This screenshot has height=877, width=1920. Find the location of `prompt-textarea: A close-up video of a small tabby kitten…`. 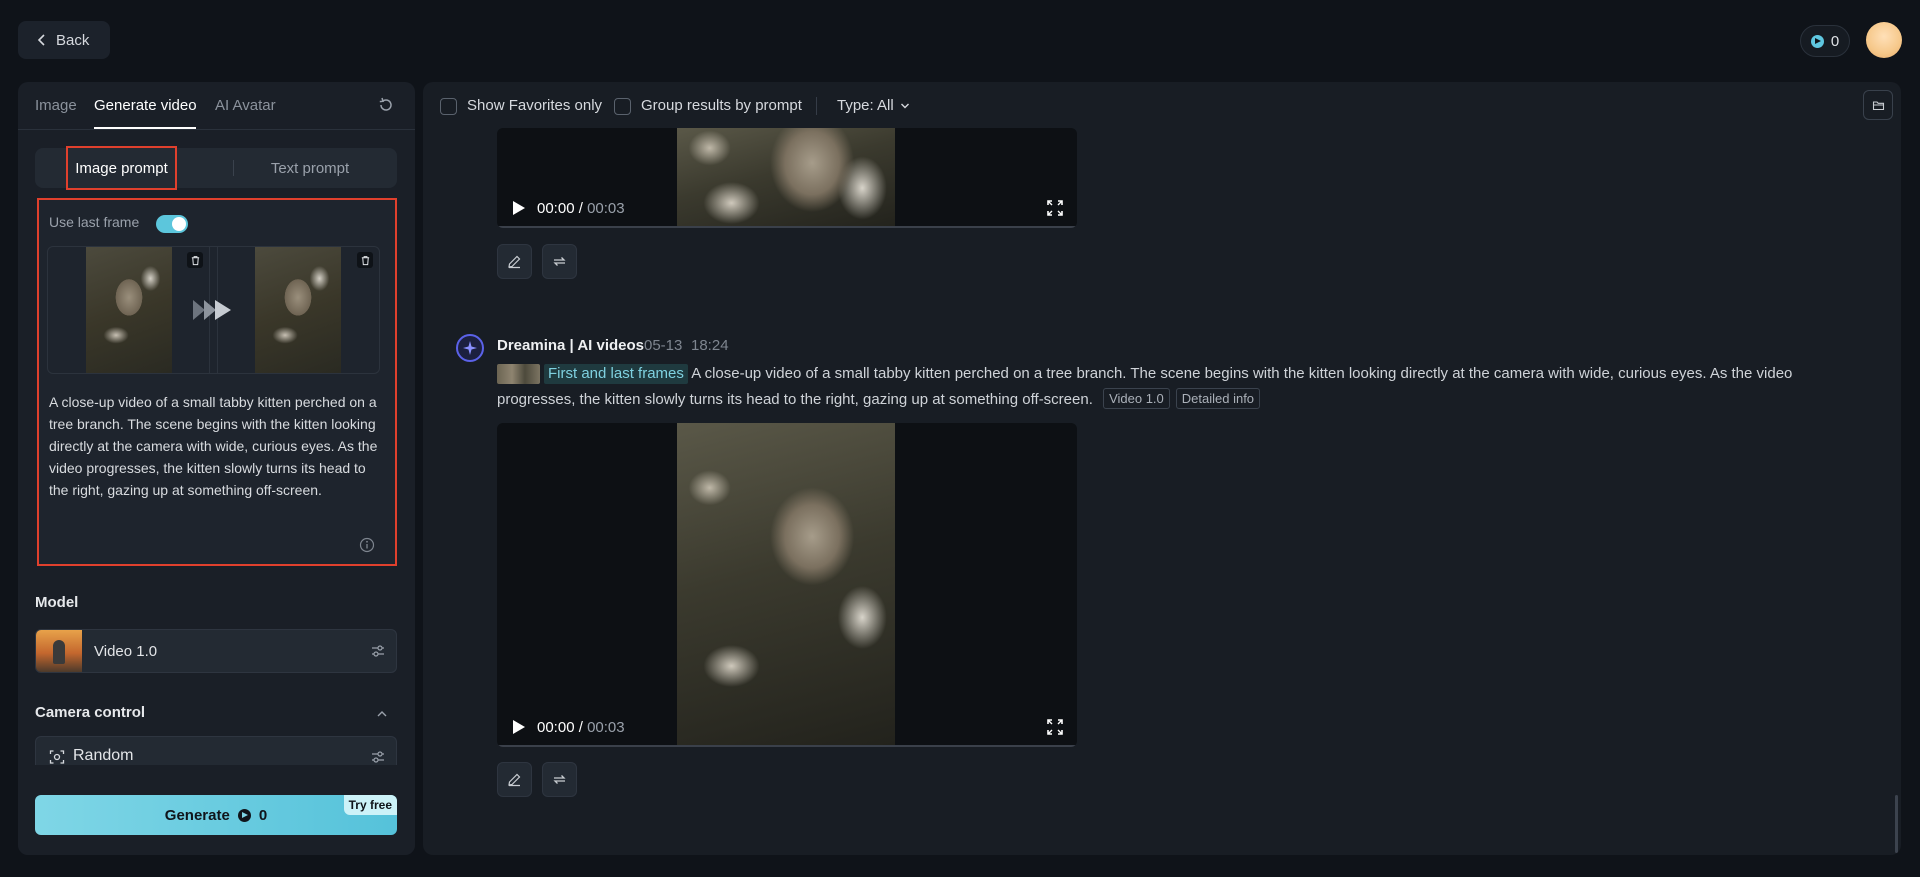

prompt-textarea: A close-up video of a small tabby kitten… is located at coordinates (218, 446).